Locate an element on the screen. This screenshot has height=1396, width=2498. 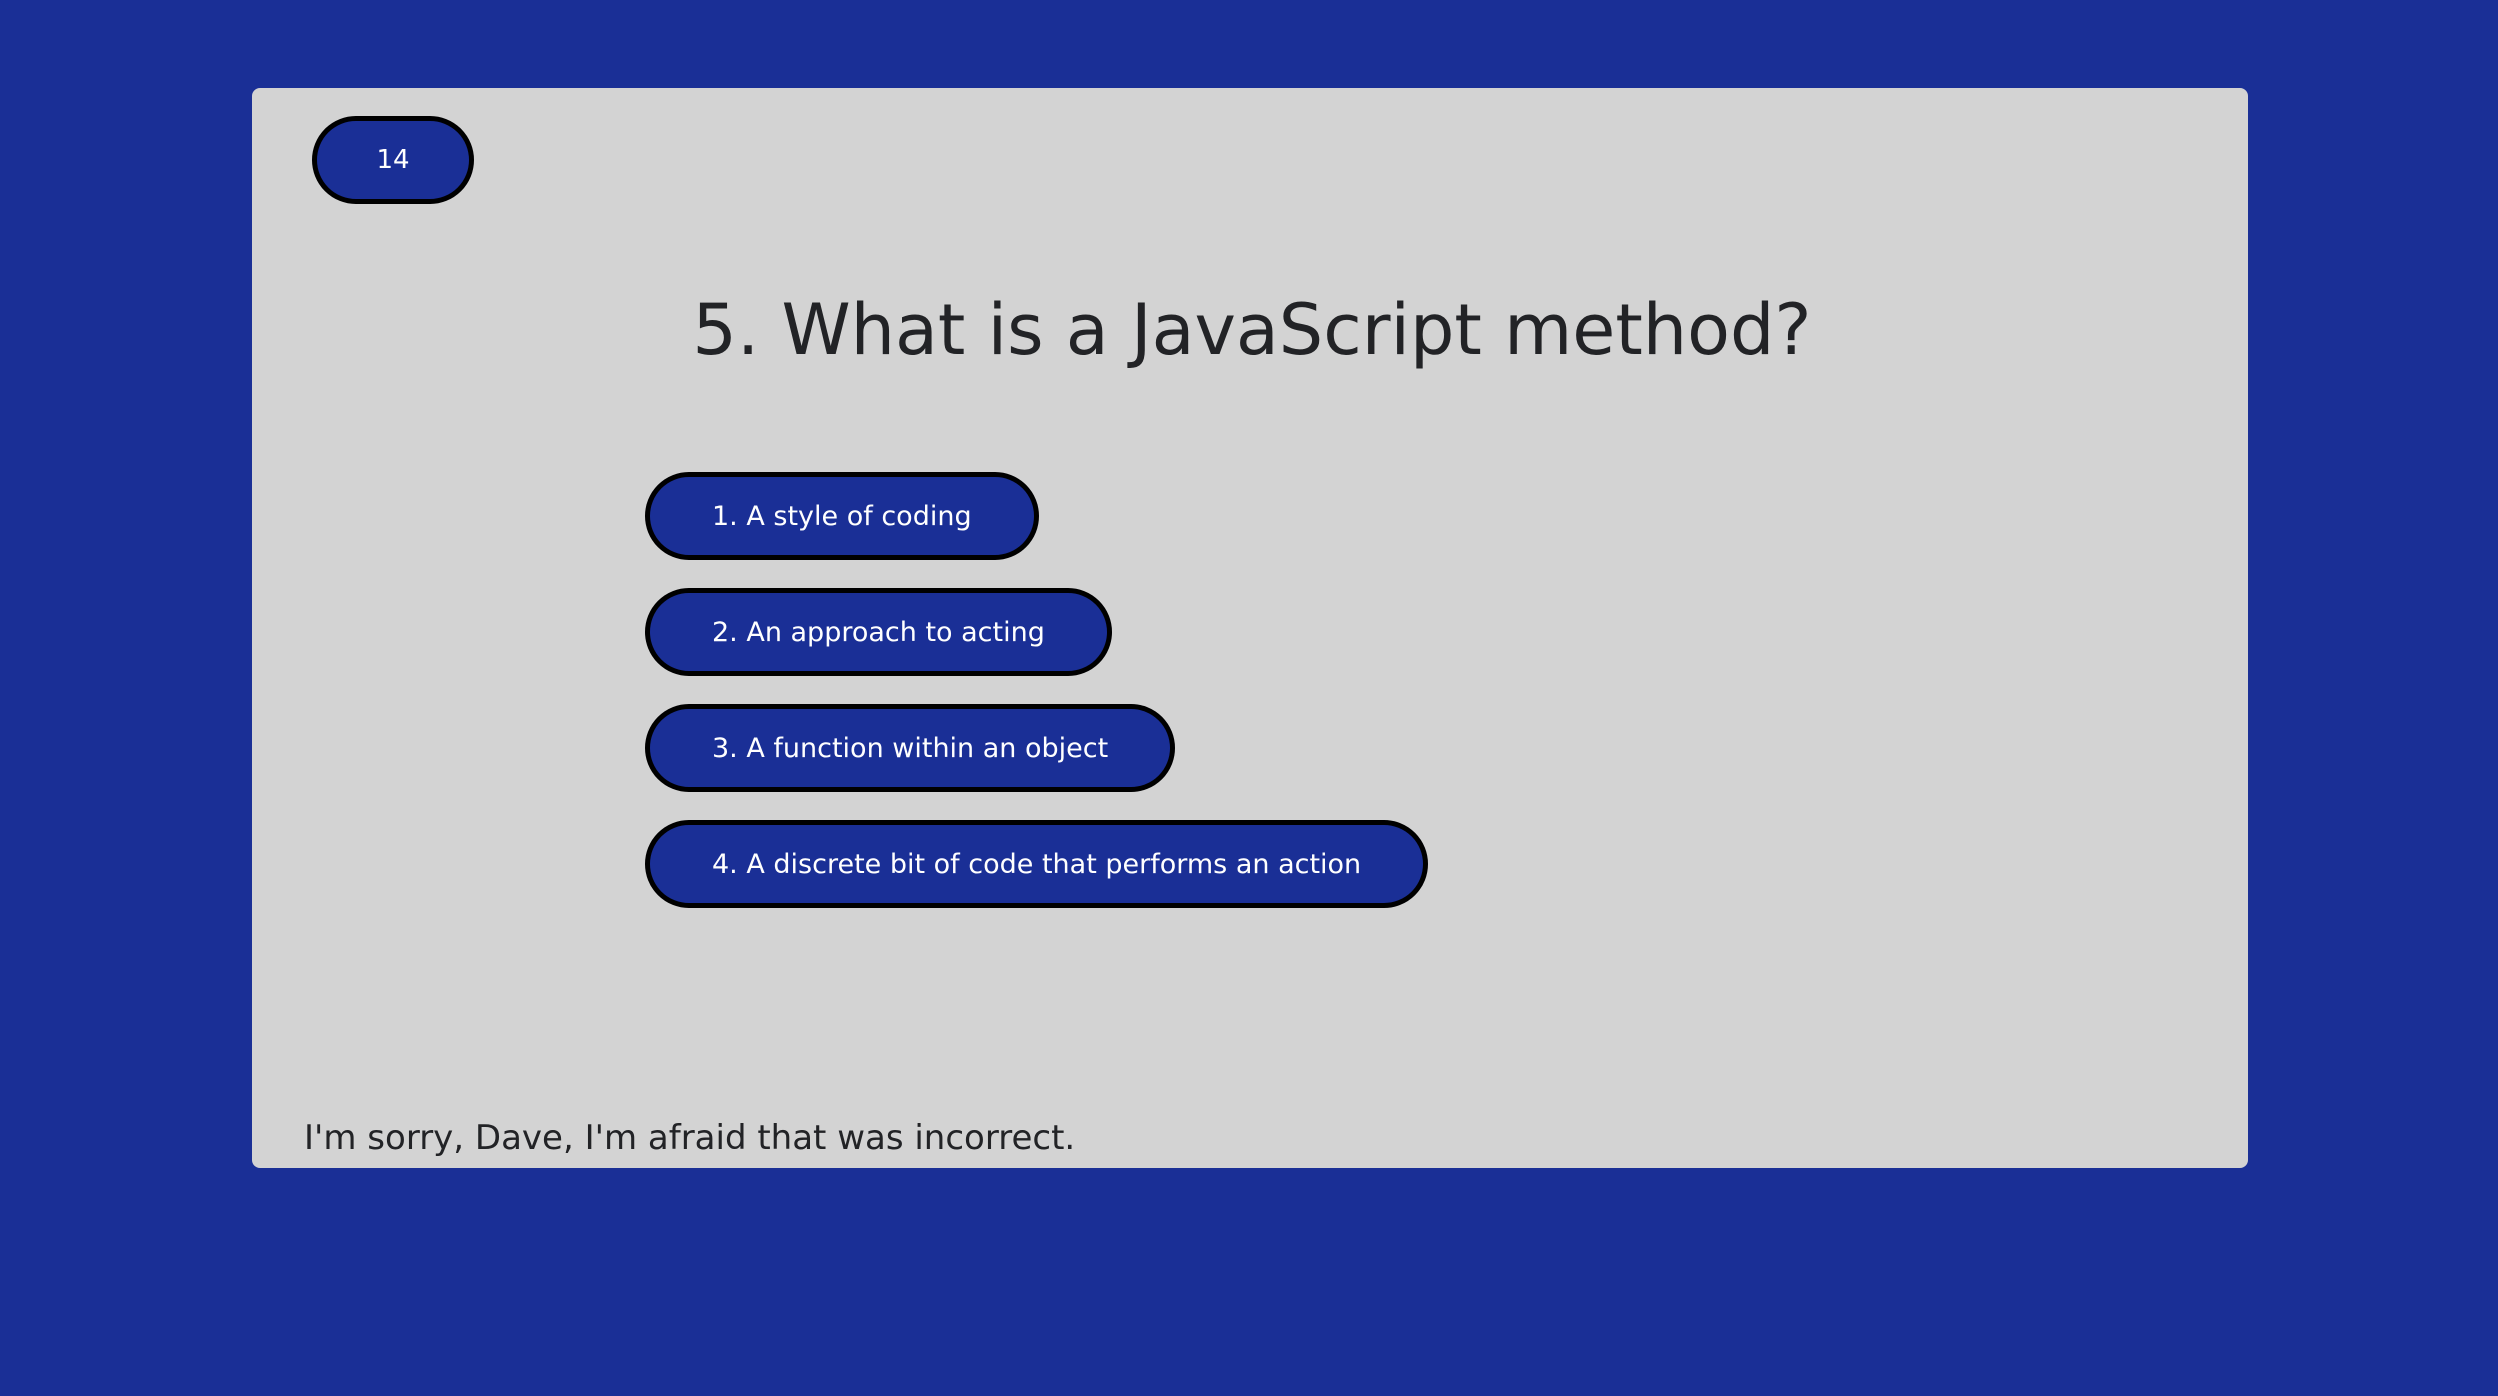
timer-badge: 14 is located at coordinates (393, 160).